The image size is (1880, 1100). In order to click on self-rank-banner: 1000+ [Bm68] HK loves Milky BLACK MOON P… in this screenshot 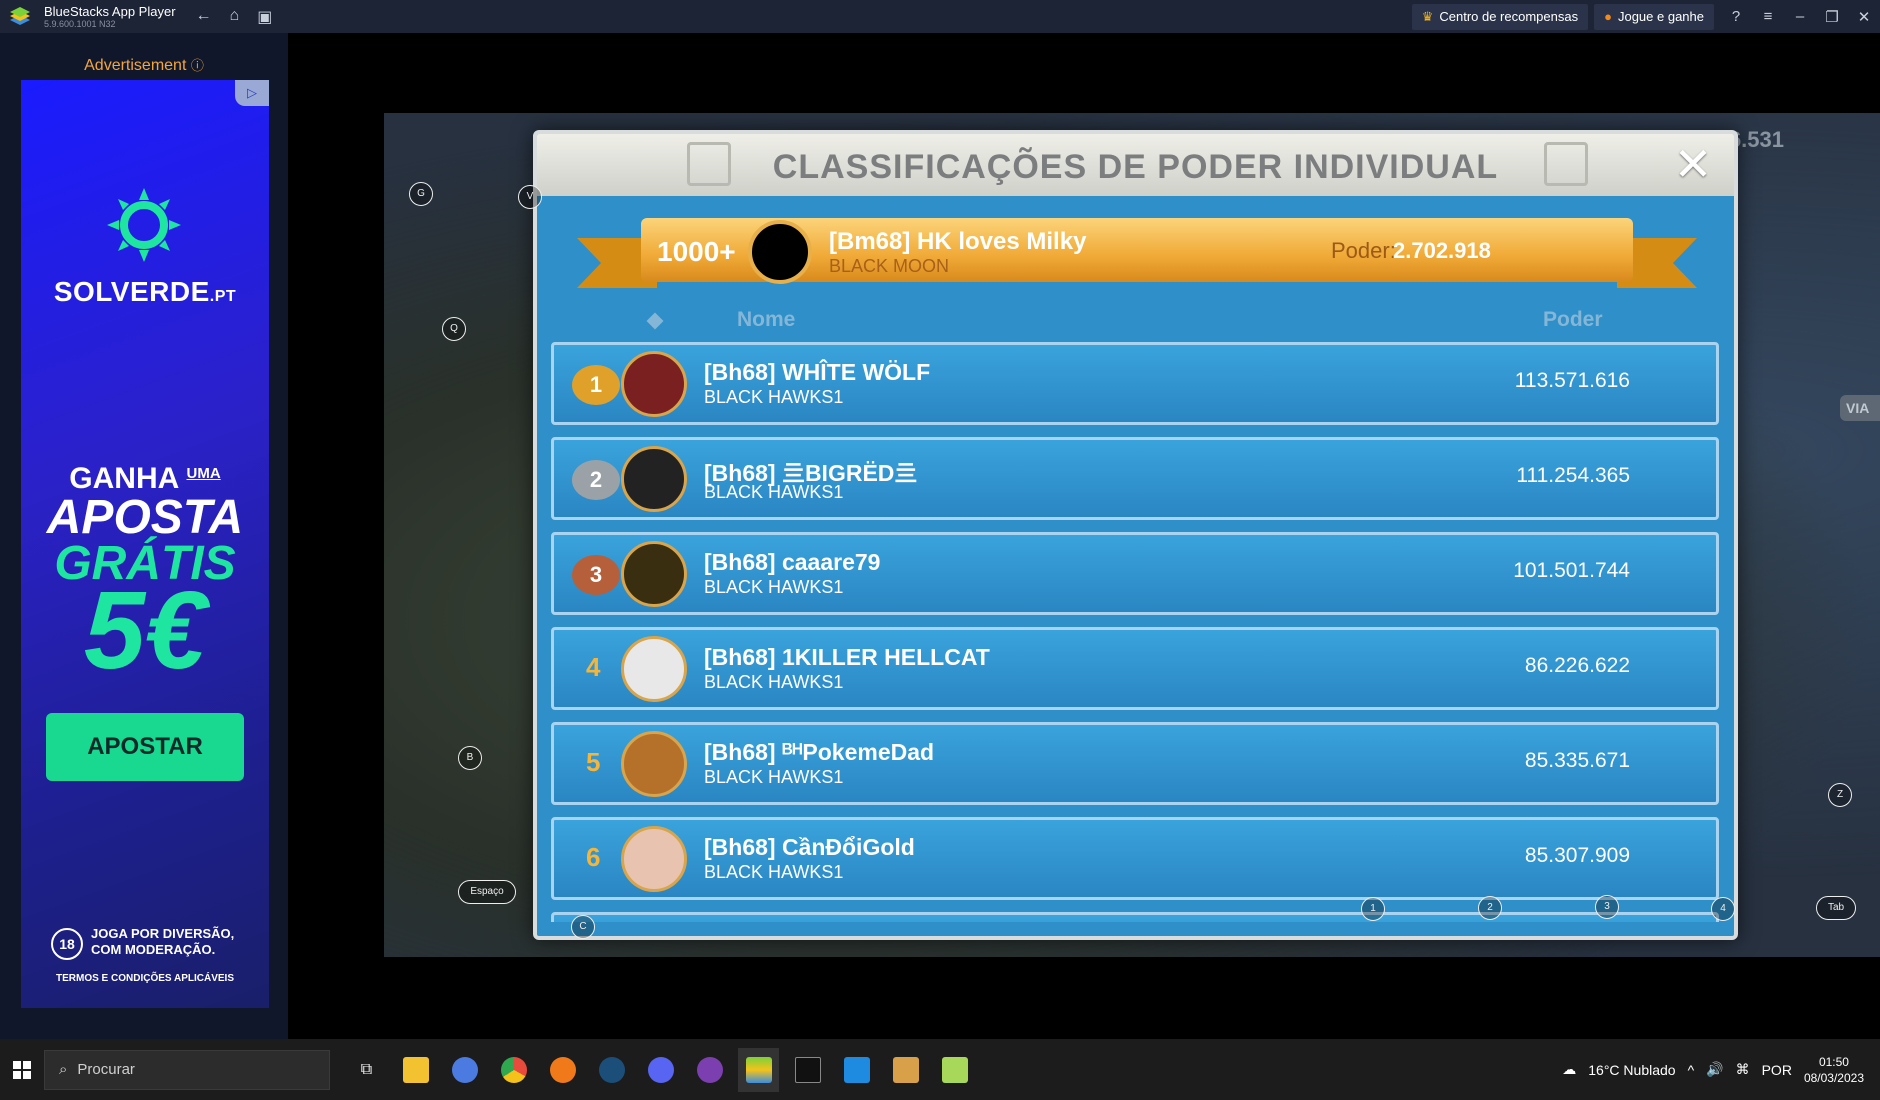, I will do `click(1137, 258)`.